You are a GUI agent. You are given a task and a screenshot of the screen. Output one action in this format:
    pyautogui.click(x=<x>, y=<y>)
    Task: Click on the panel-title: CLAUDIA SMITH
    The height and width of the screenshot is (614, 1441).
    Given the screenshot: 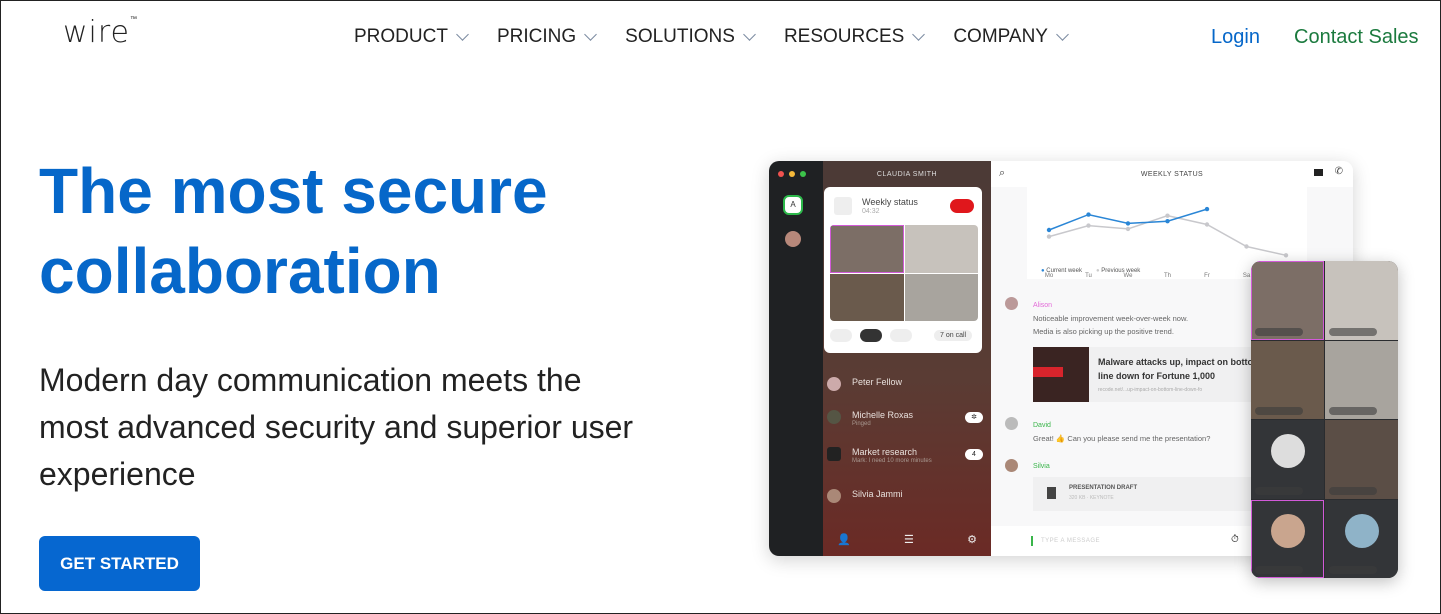 What is the action you would take?
    pyautogui.click(x=907, y=174)
    